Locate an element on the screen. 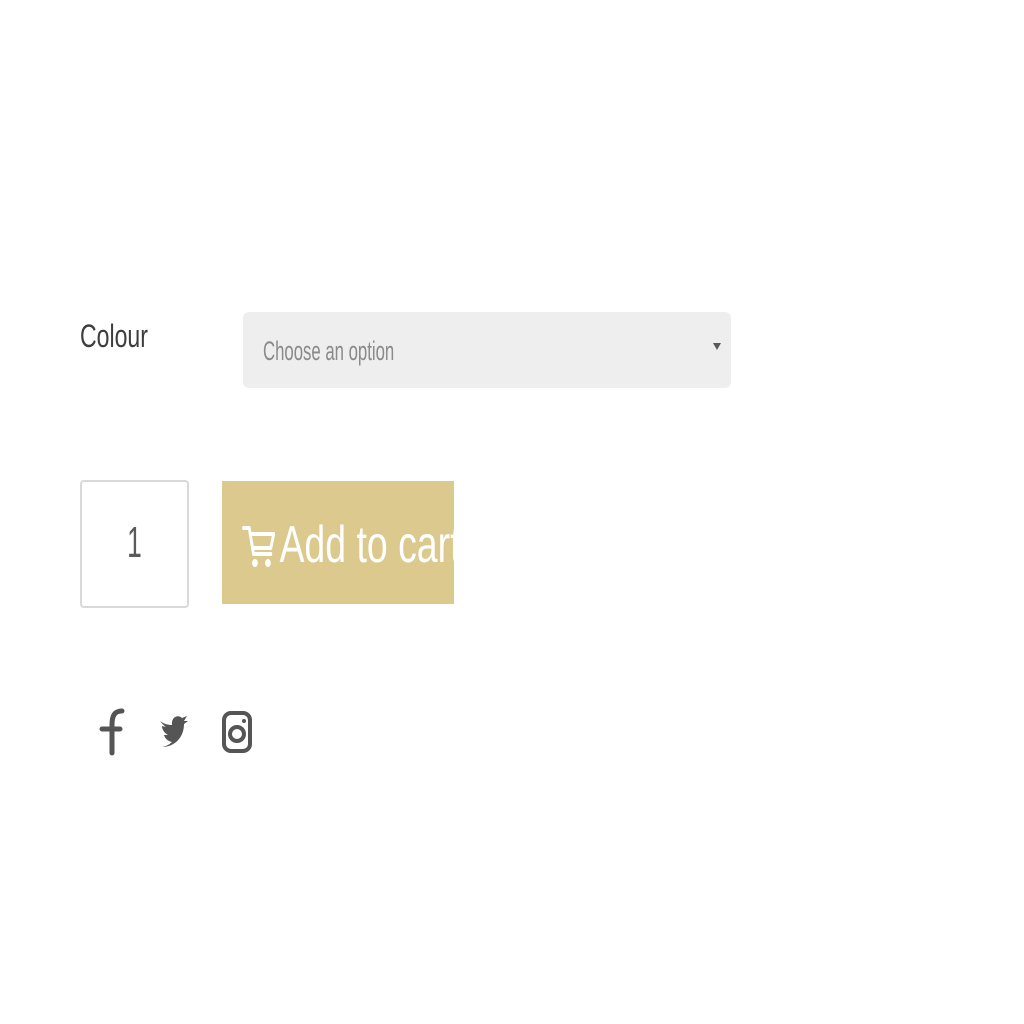 The height and width of the screenshot is (1024, 1024). share-links is located at coordinates (188, 731).